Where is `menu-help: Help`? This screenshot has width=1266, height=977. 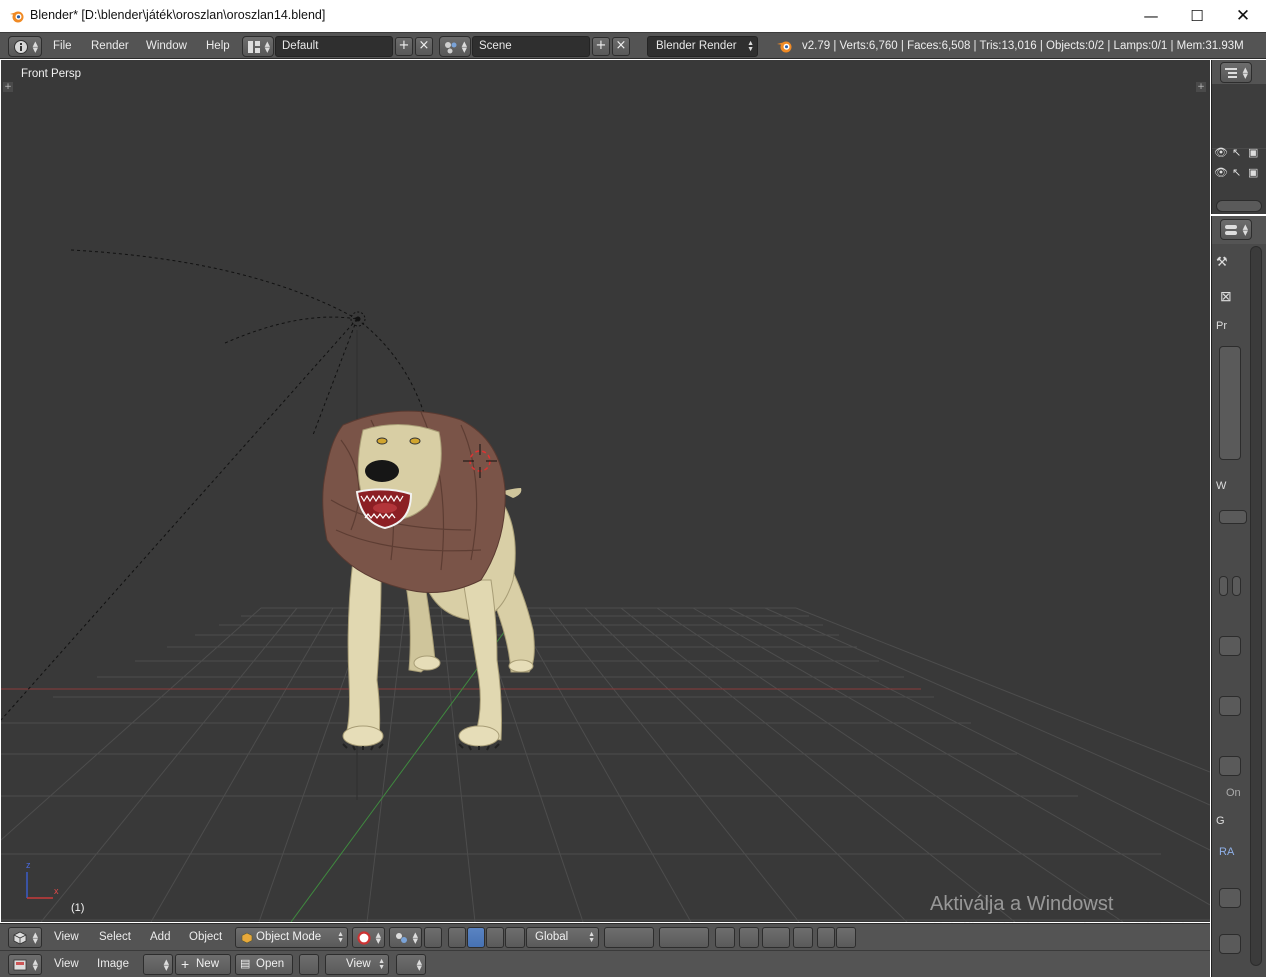
menu-help: Help is located at coordinates (218, 46).